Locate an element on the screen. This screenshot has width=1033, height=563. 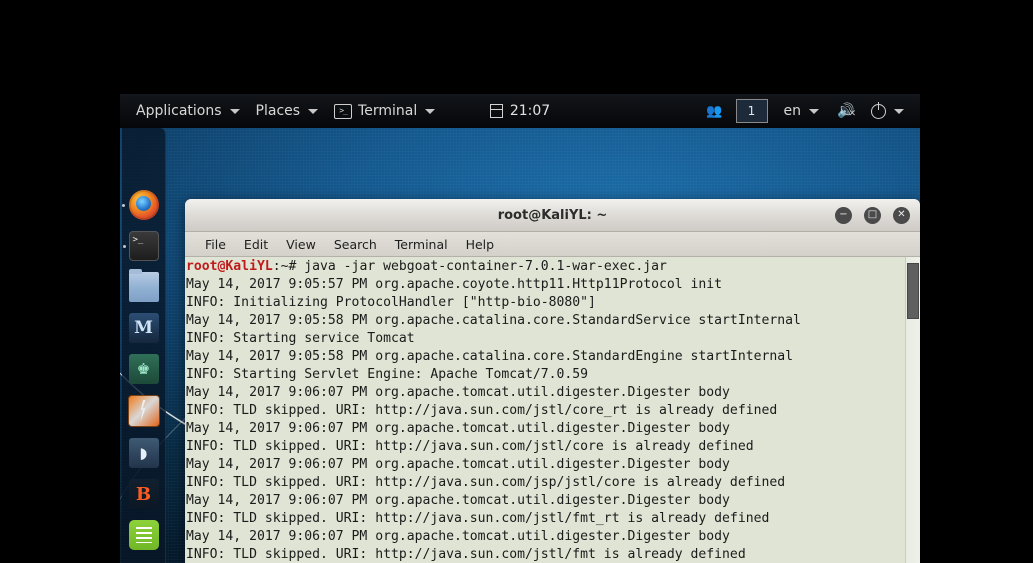
clock-label: 21:07 is located at coordinates (530, 111).